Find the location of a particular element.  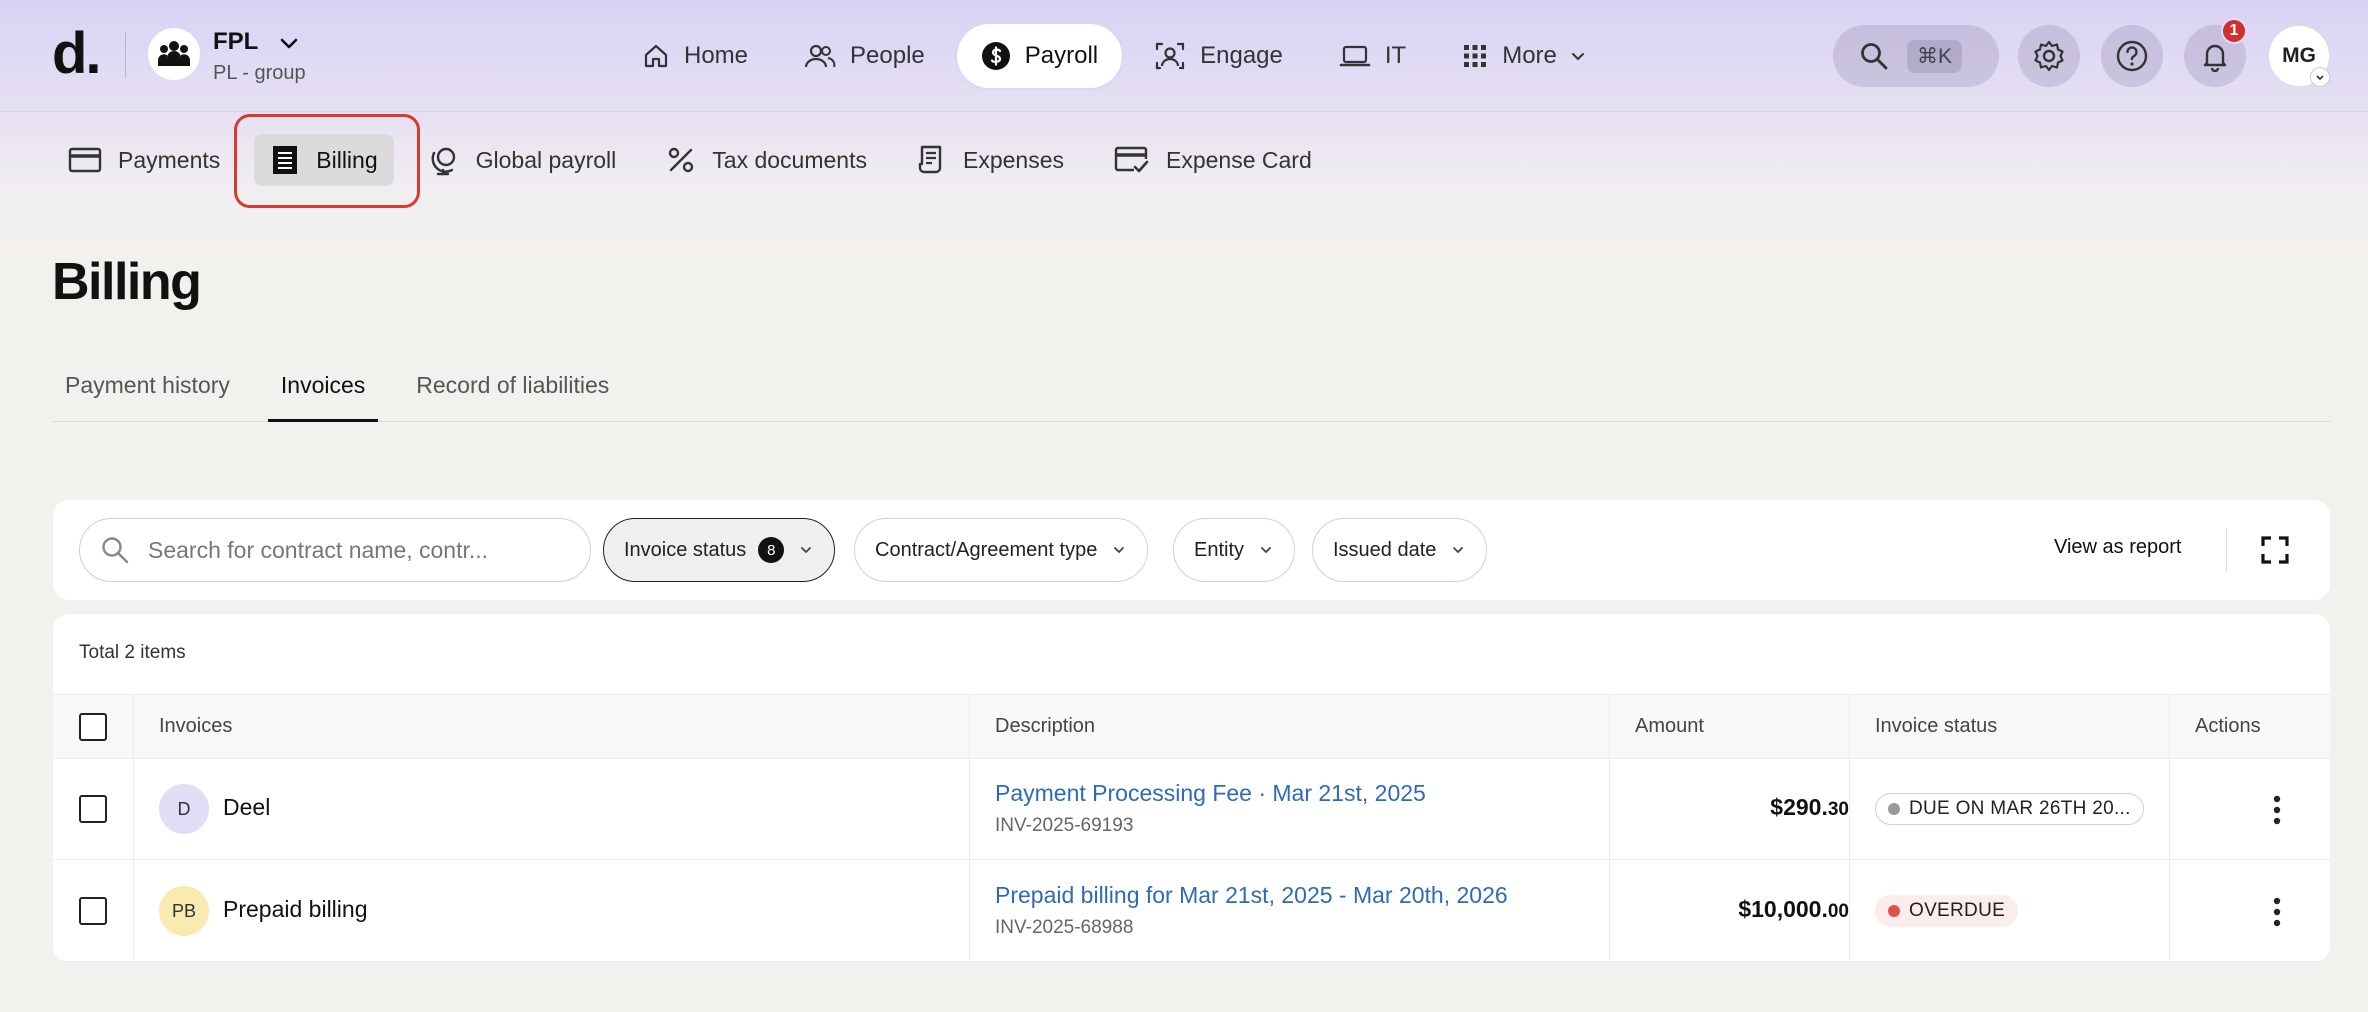

org-avatar is located at coordinates (174, 54).